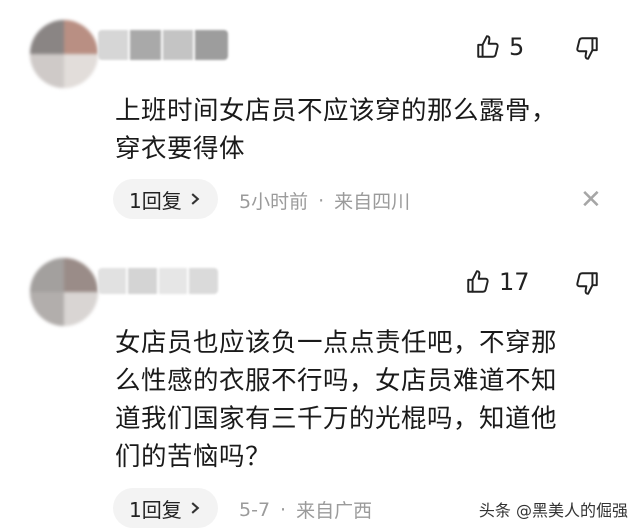 This screenshot has width=640, height=531. Describe the element at coordinates (497, 282) in the screenshot. I see `like-button: 17` at that location.